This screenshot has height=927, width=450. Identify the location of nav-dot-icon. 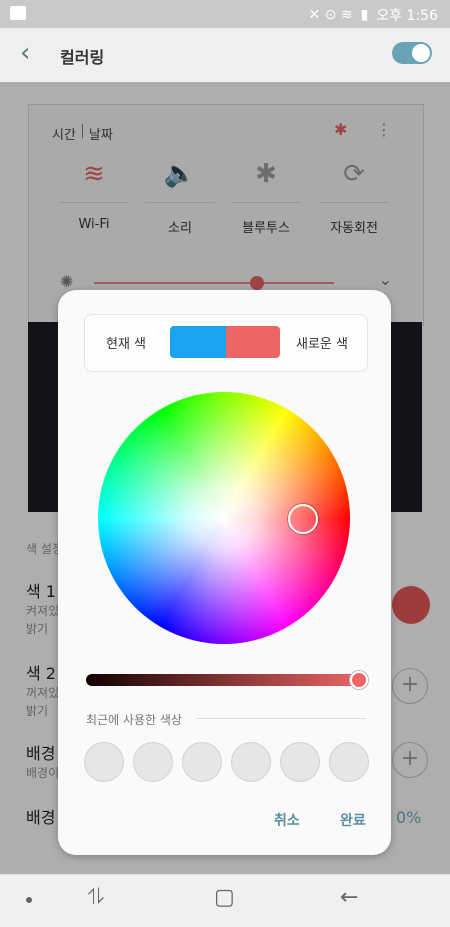
(29, 900).